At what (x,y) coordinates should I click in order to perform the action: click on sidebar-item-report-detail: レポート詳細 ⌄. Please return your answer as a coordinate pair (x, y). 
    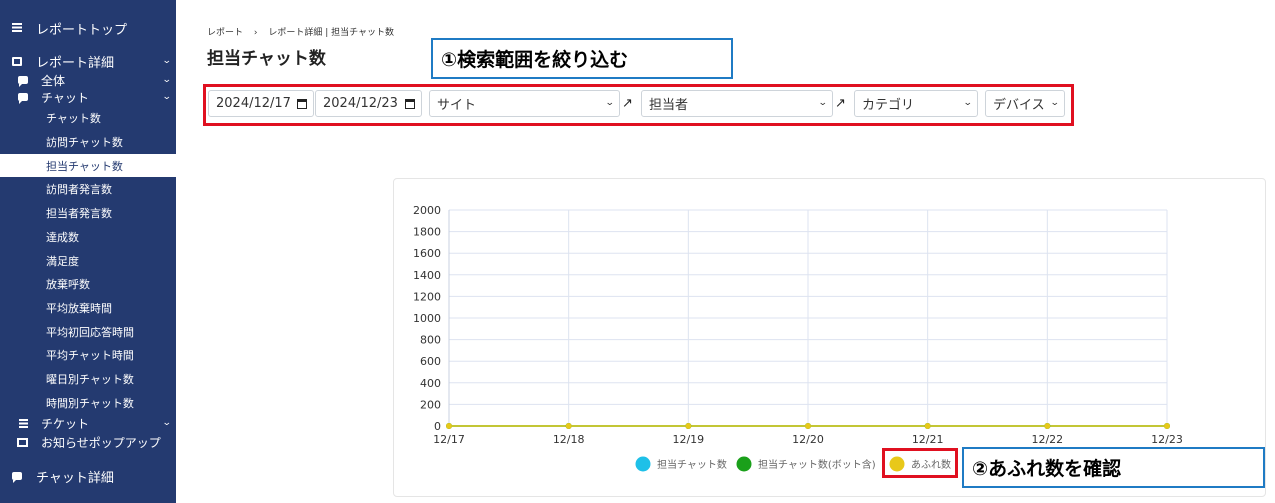
    Looking at the image, I should click on (88, 61).